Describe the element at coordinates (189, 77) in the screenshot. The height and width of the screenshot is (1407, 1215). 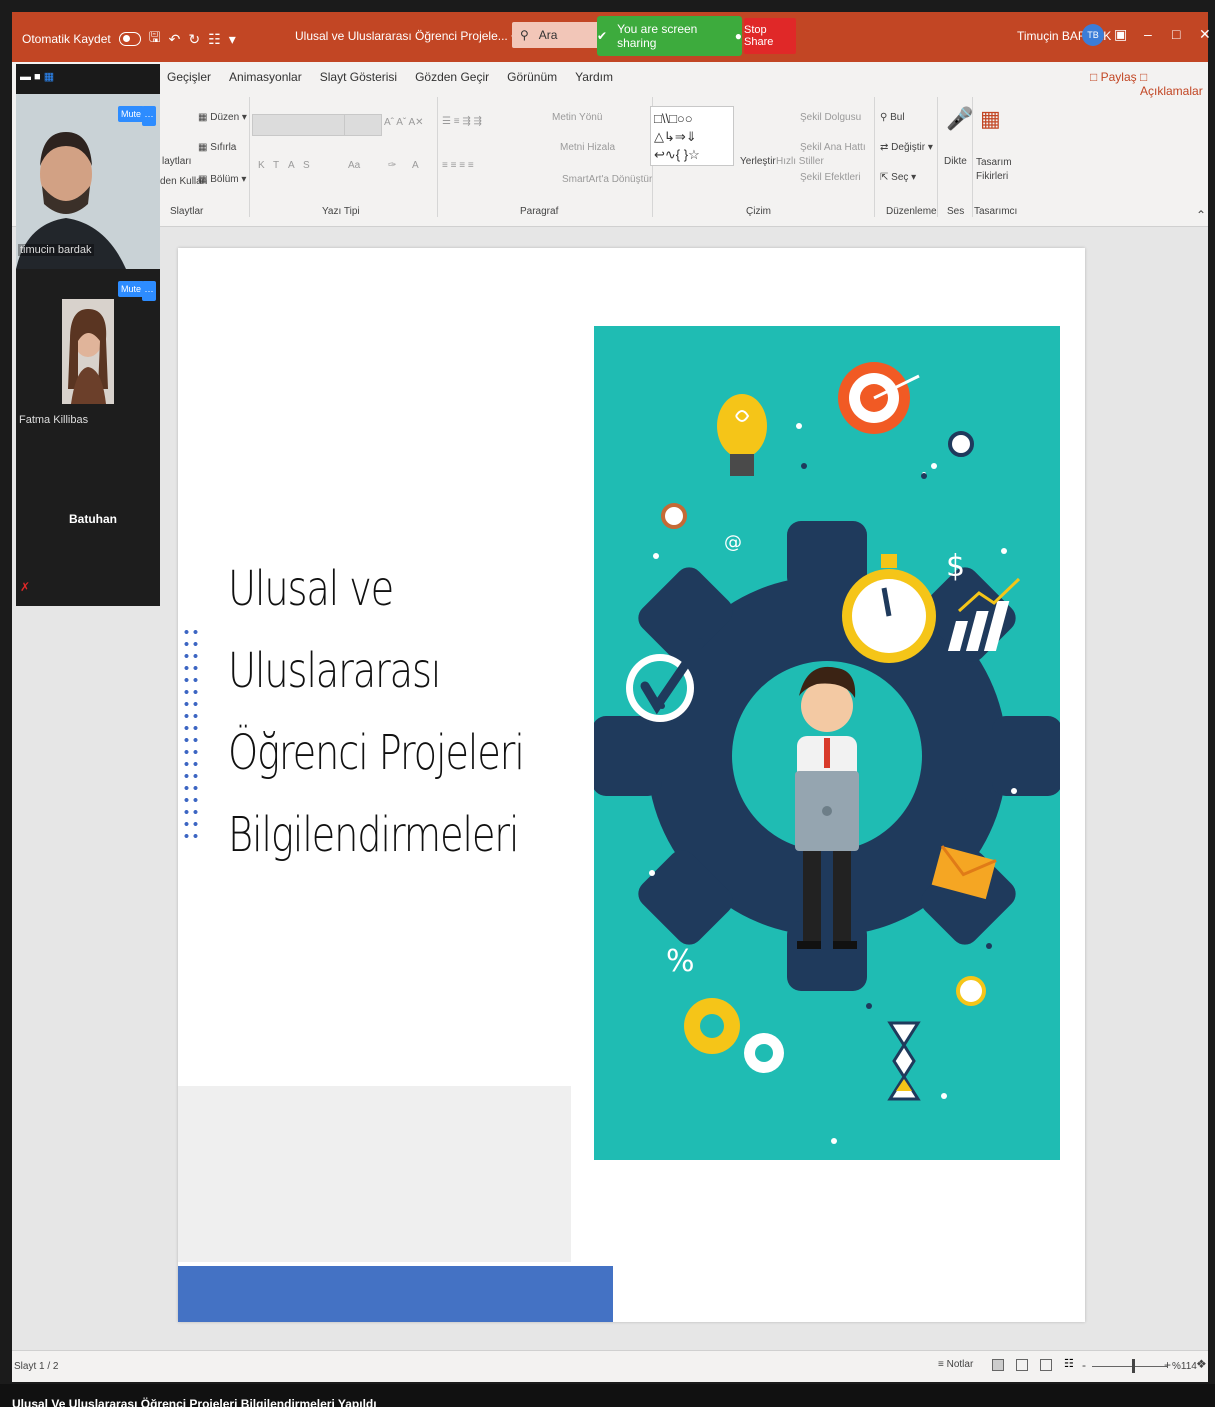
I see `tab-transitions: Geçişler` at that location.